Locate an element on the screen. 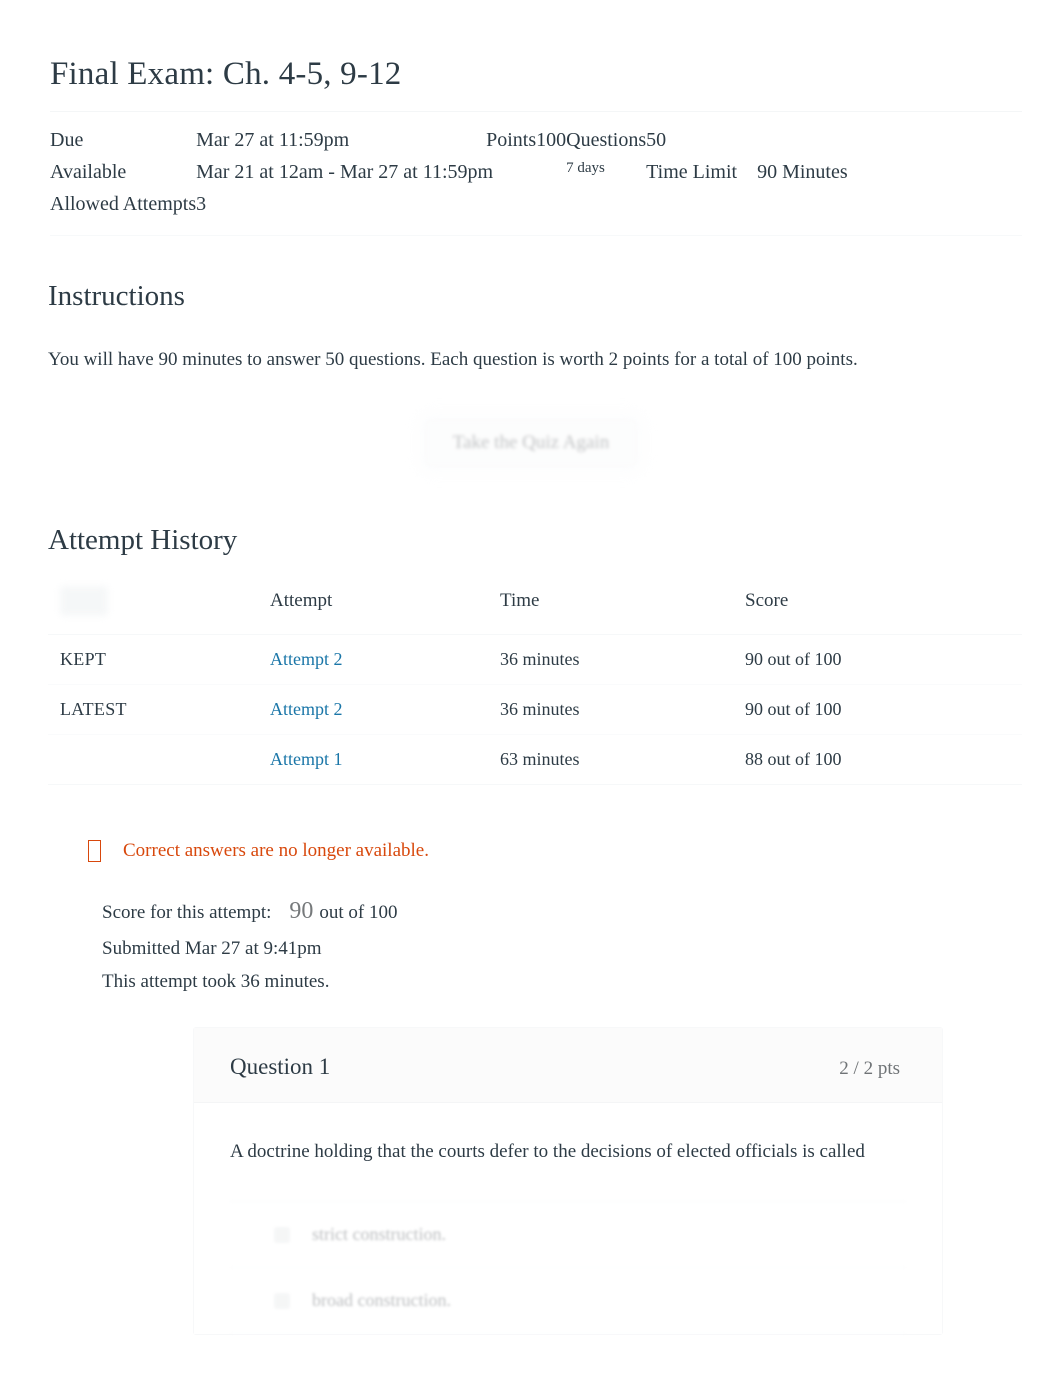 The width and height of the screenshot is (1062, 1377). score-for-attempt-line: Score for this attempt: 90 out of 100 is located at coordinates (562, 911).